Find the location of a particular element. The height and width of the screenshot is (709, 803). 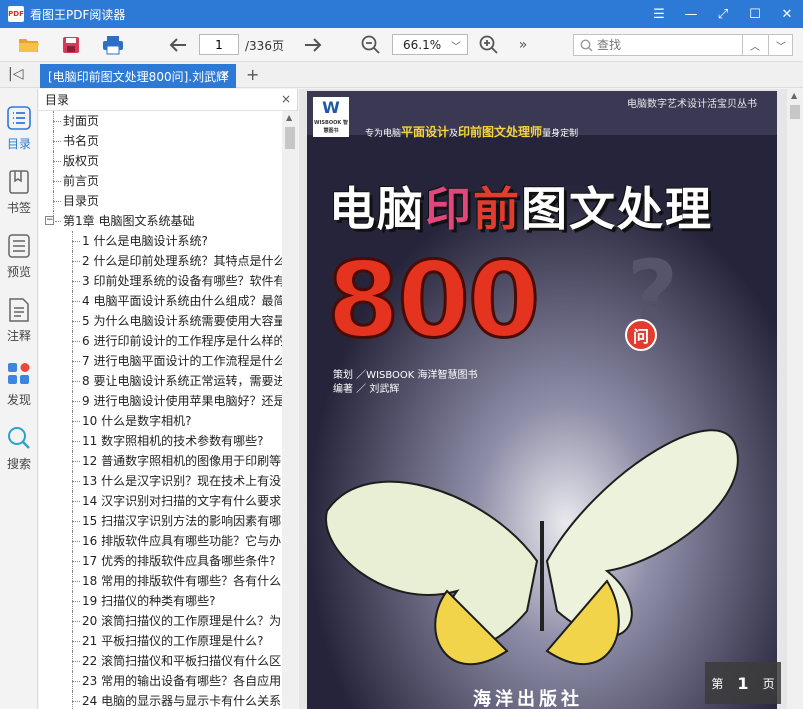

toc-item: 11 数字照相机的技术参数有哪些? is located at coordinates (160, 441).